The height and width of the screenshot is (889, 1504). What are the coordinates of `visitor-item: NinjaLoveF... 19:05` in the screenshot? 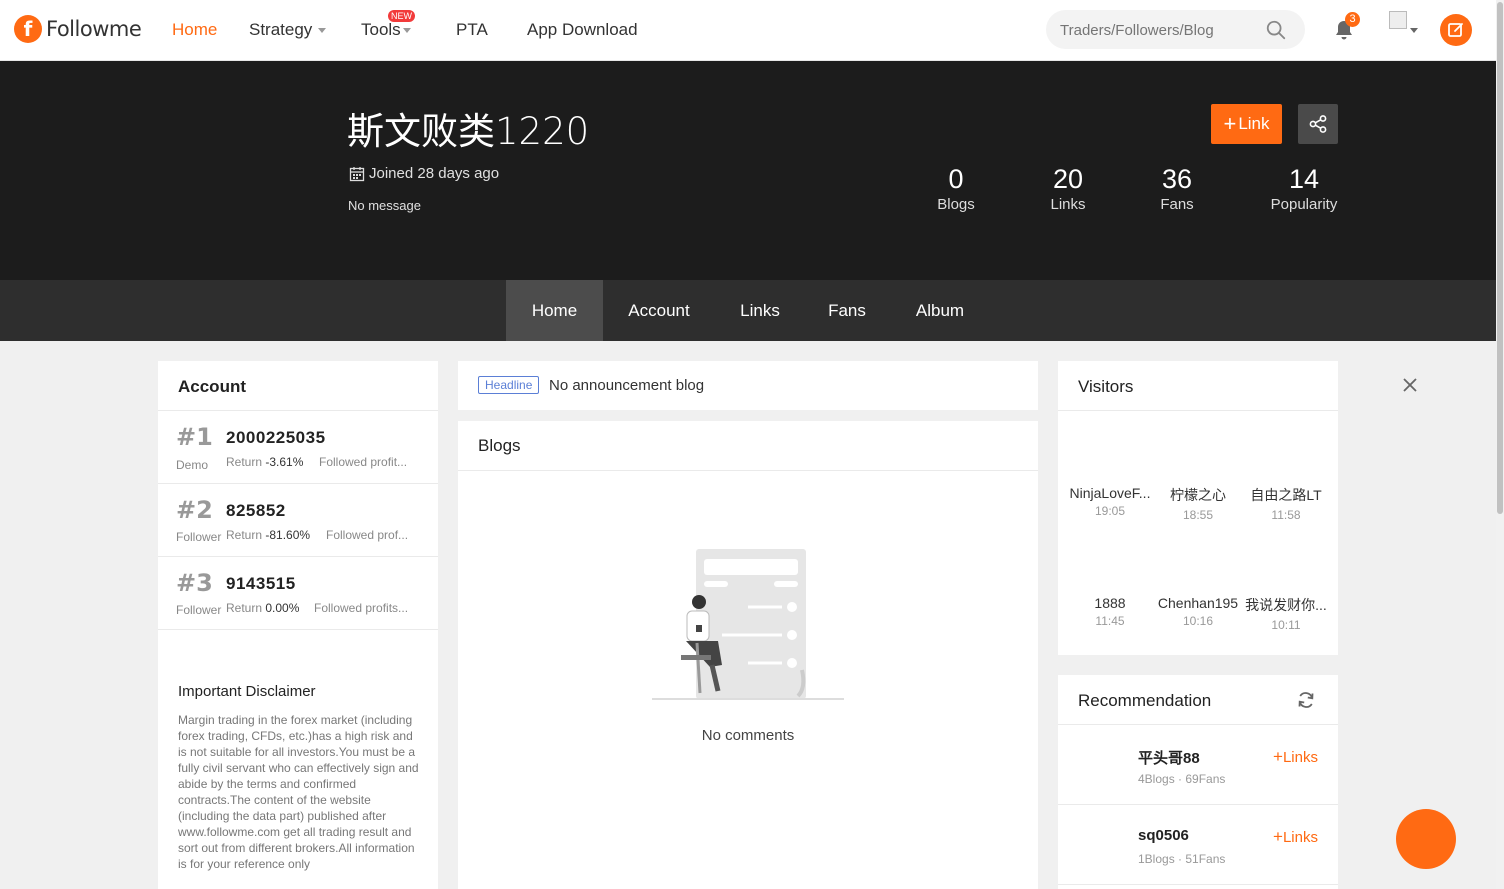 It's located at (1110, 501).